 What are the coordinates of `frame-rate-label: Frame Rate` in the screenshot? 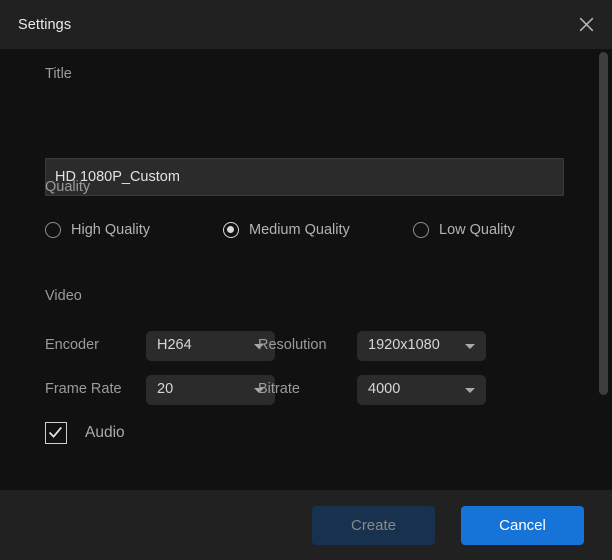 It's located at (83, 389).